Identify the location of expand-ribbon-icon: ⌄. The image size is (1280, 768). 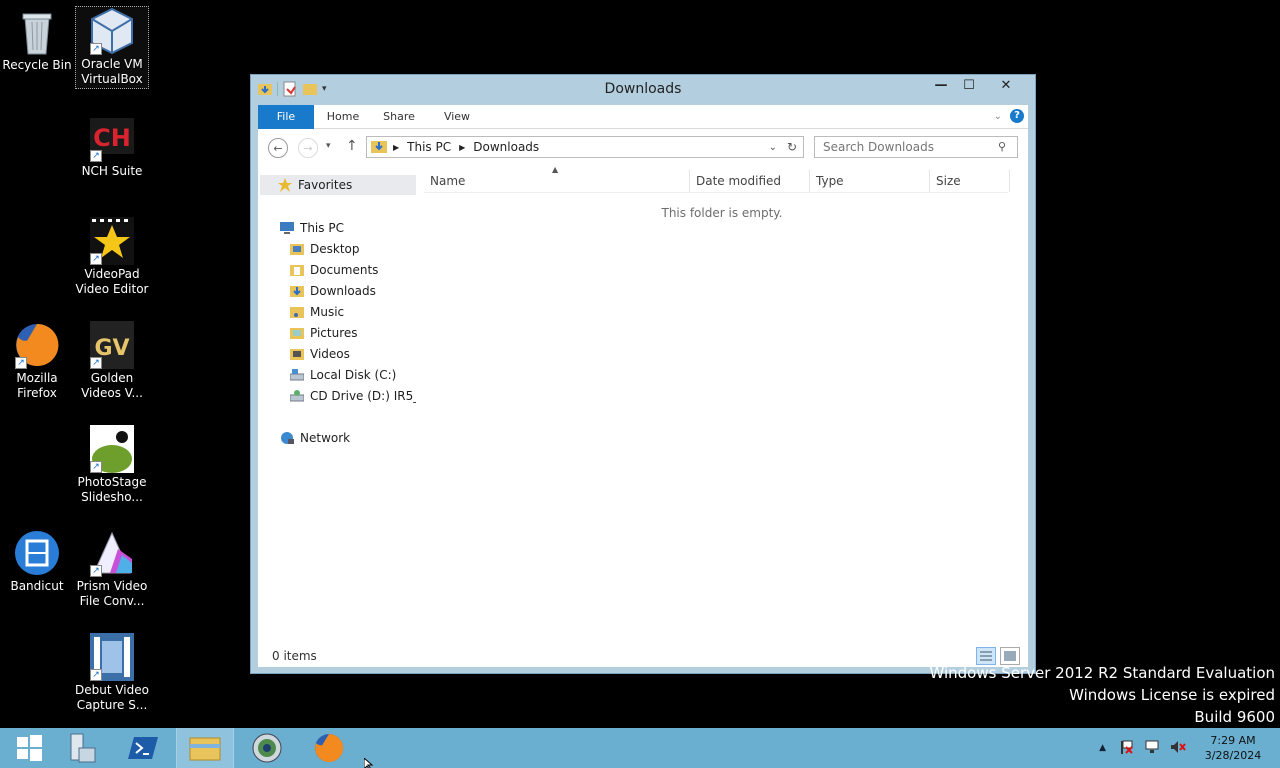
(998, 116).